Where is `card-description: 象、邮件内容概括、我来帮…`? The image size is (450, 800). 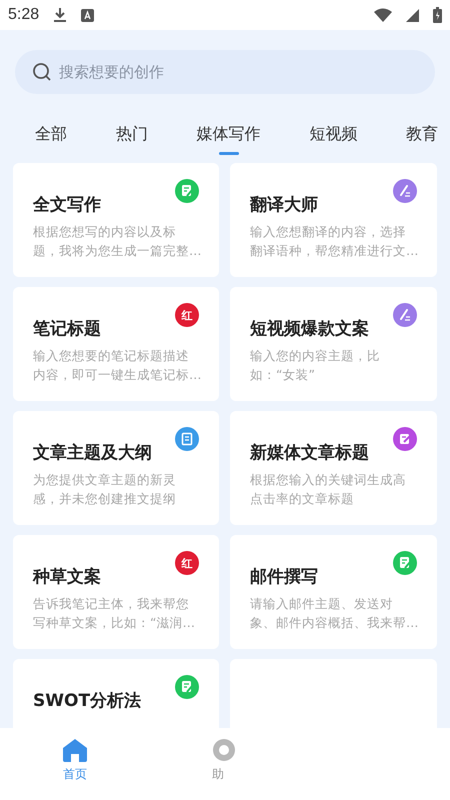 card-description: 象、邮件内容概括、我来帮… is located at coordinates (334, 623).